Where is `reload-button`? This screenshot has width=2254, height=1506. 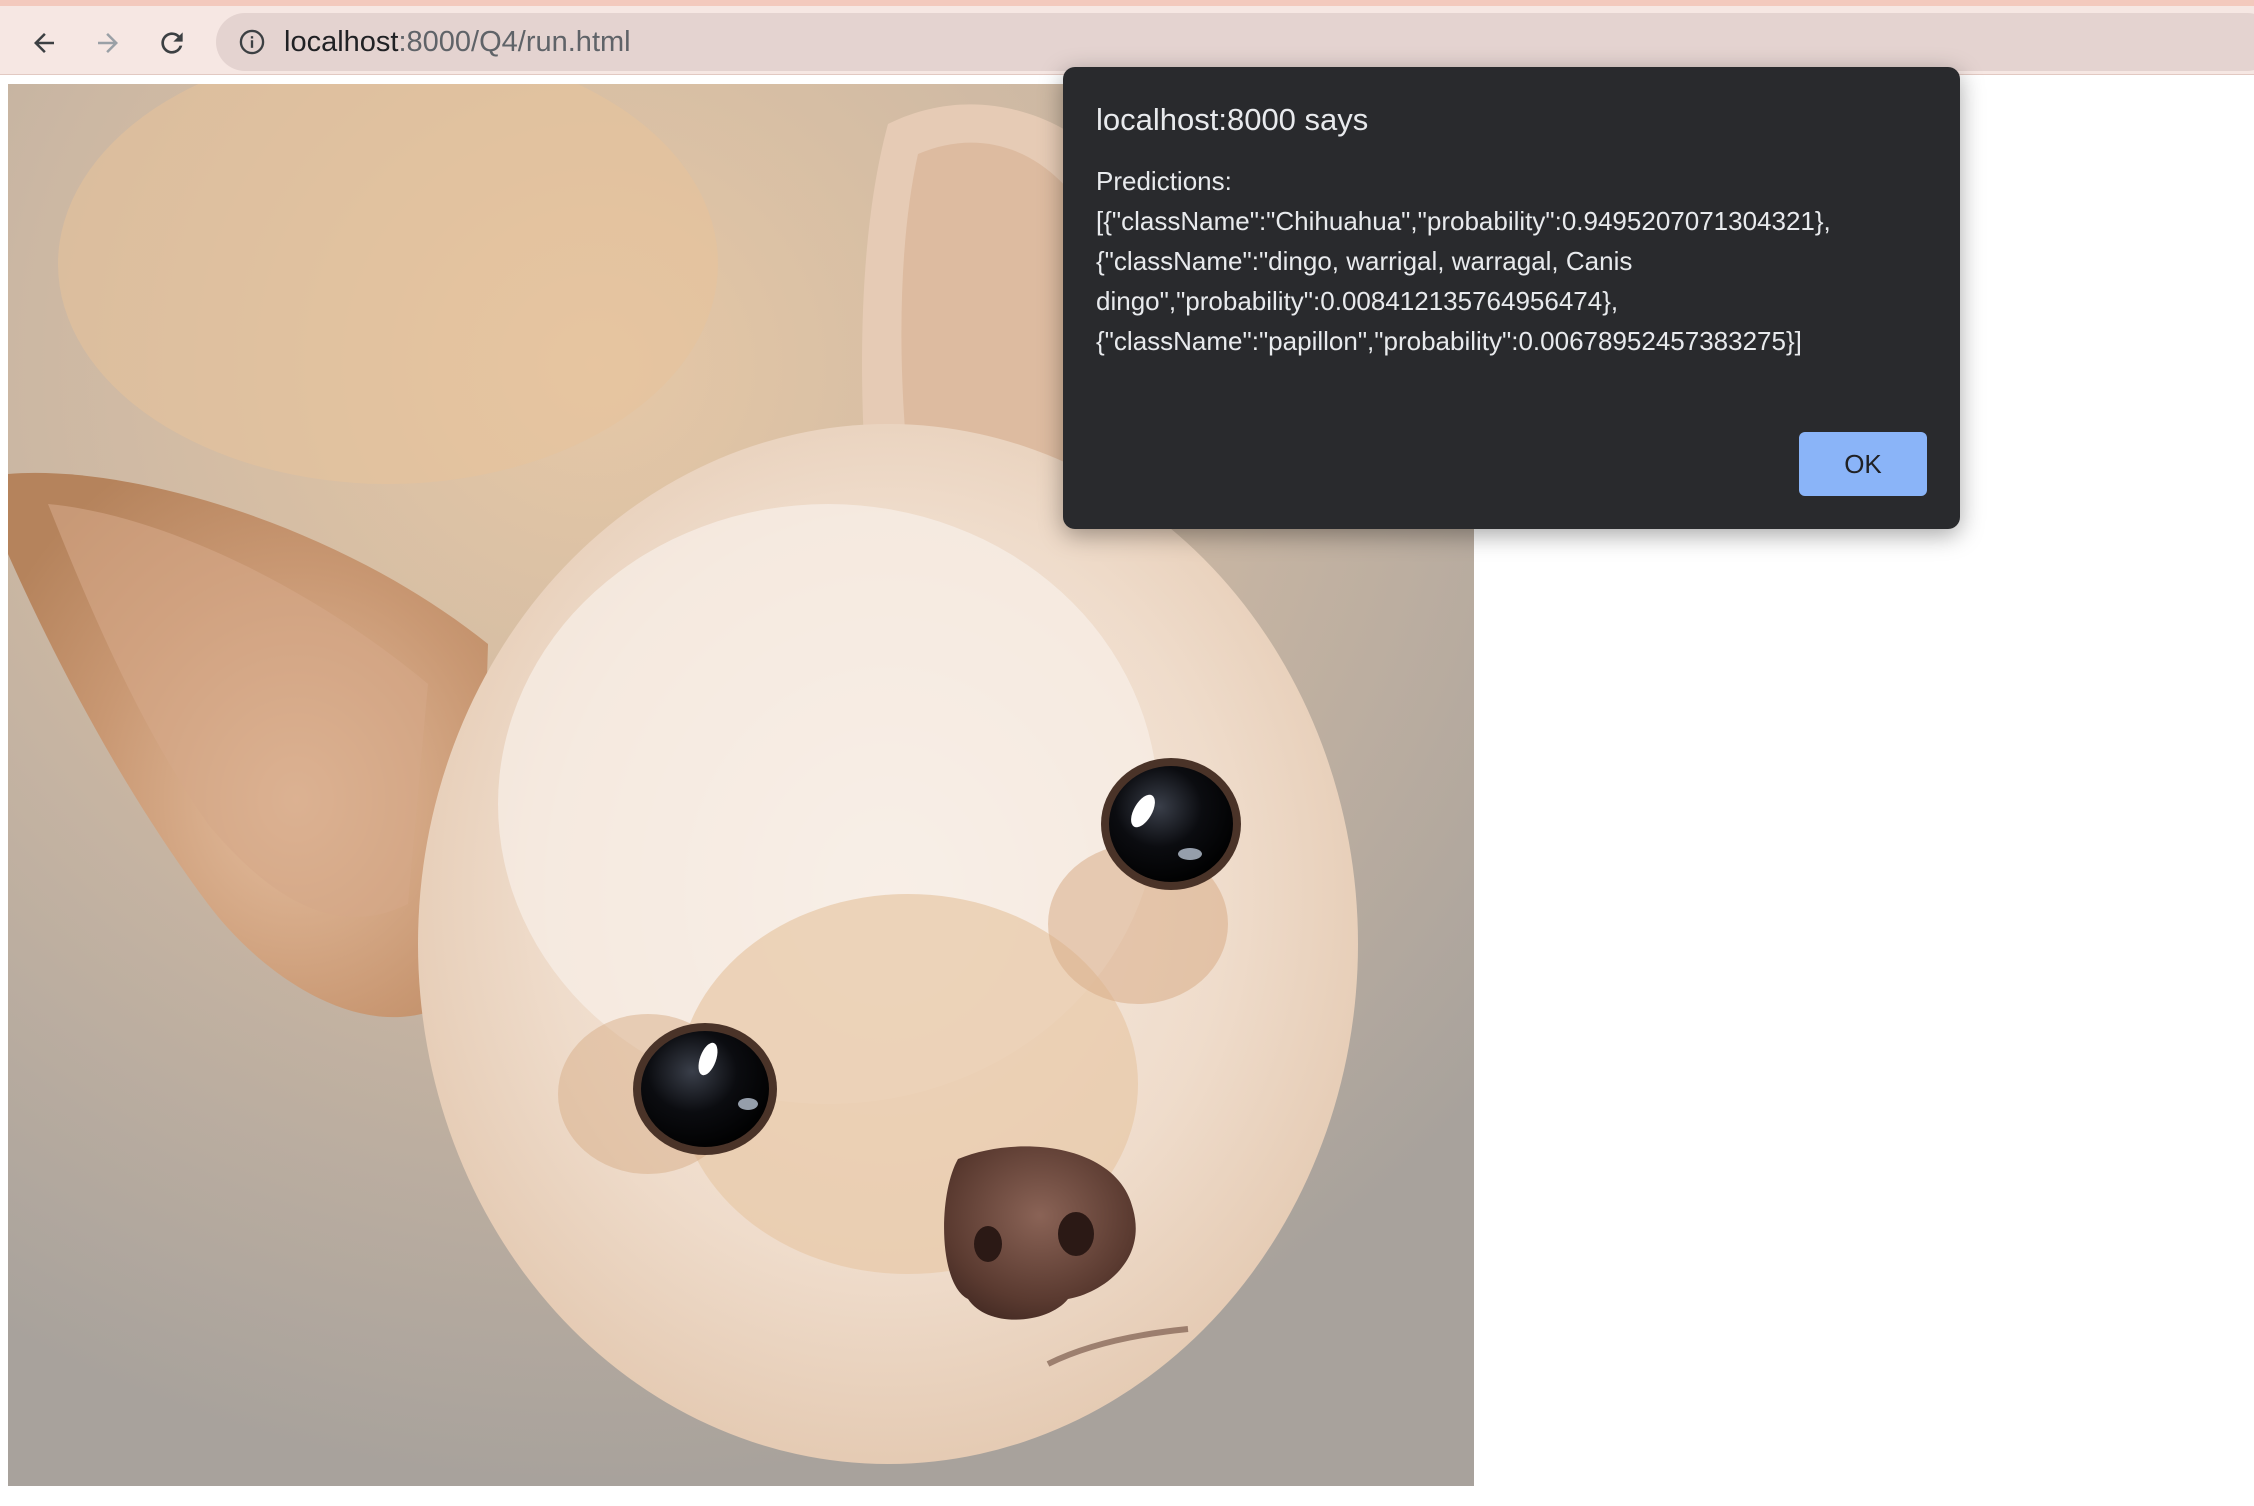
reload-button is located at coordinates (172, 43).